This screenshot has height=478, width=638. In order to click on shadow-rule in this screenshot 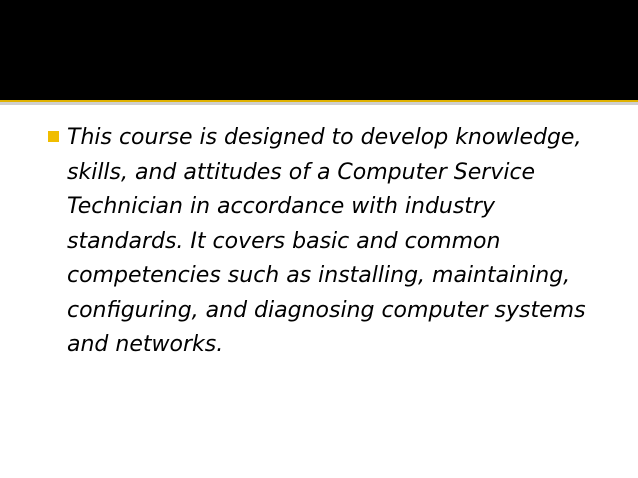, I will do `click(319, 103)`.